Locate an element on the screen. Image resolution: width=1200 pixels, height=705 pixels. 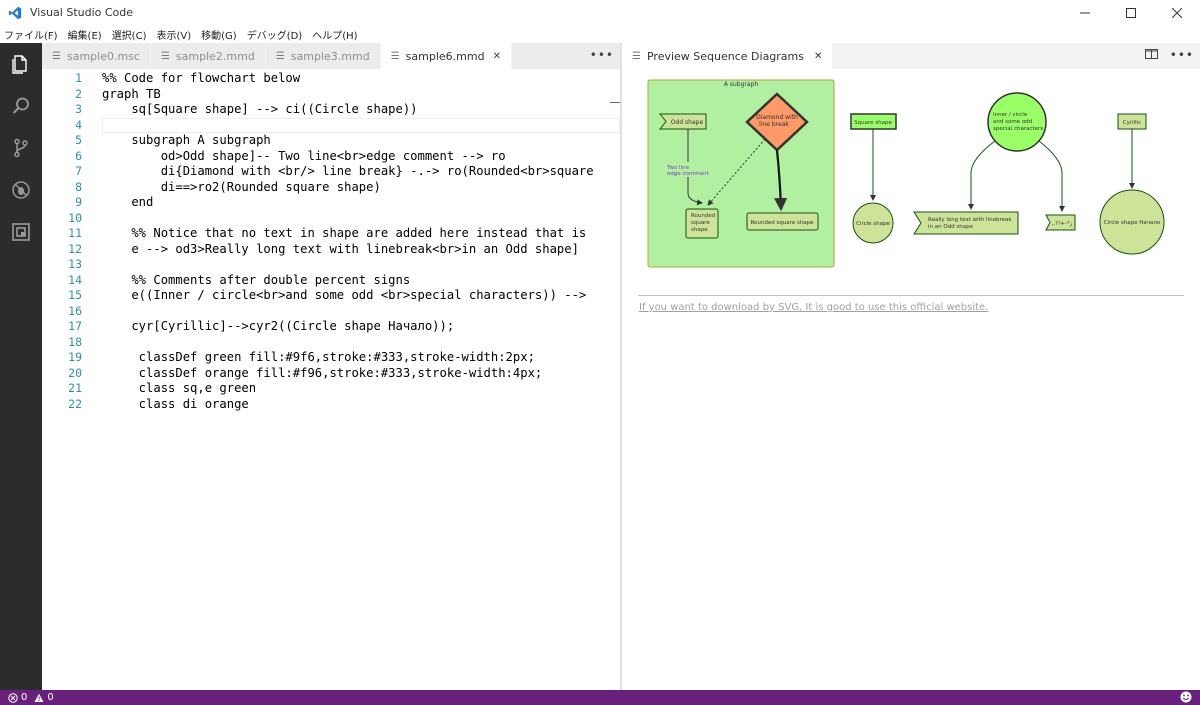
close-window-button is located at coordinates (1177, 12).